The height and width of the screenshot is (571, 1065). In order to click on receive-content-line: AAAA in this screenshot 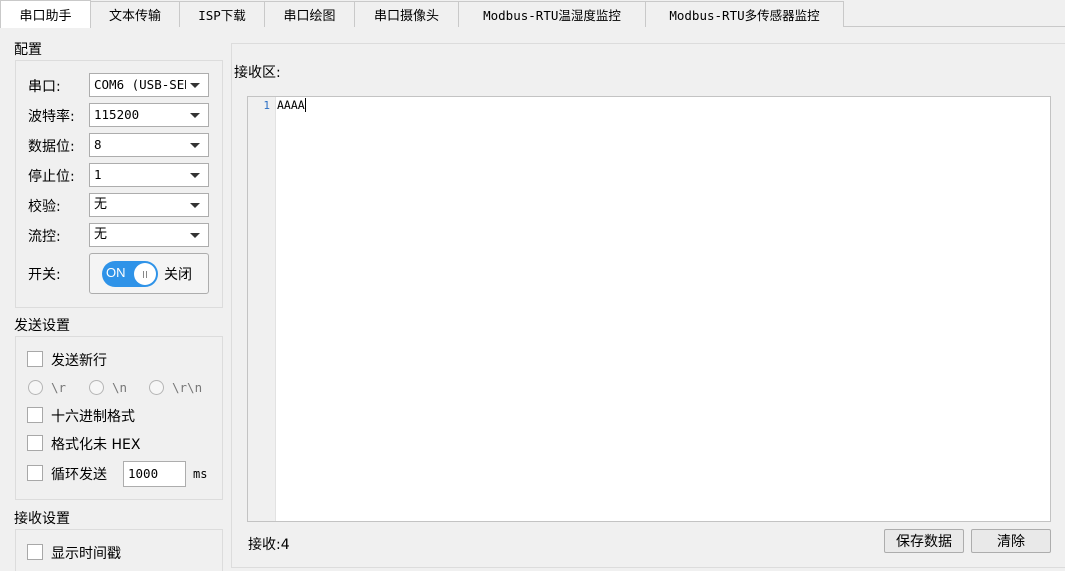, I will do `click(291, 105)`.